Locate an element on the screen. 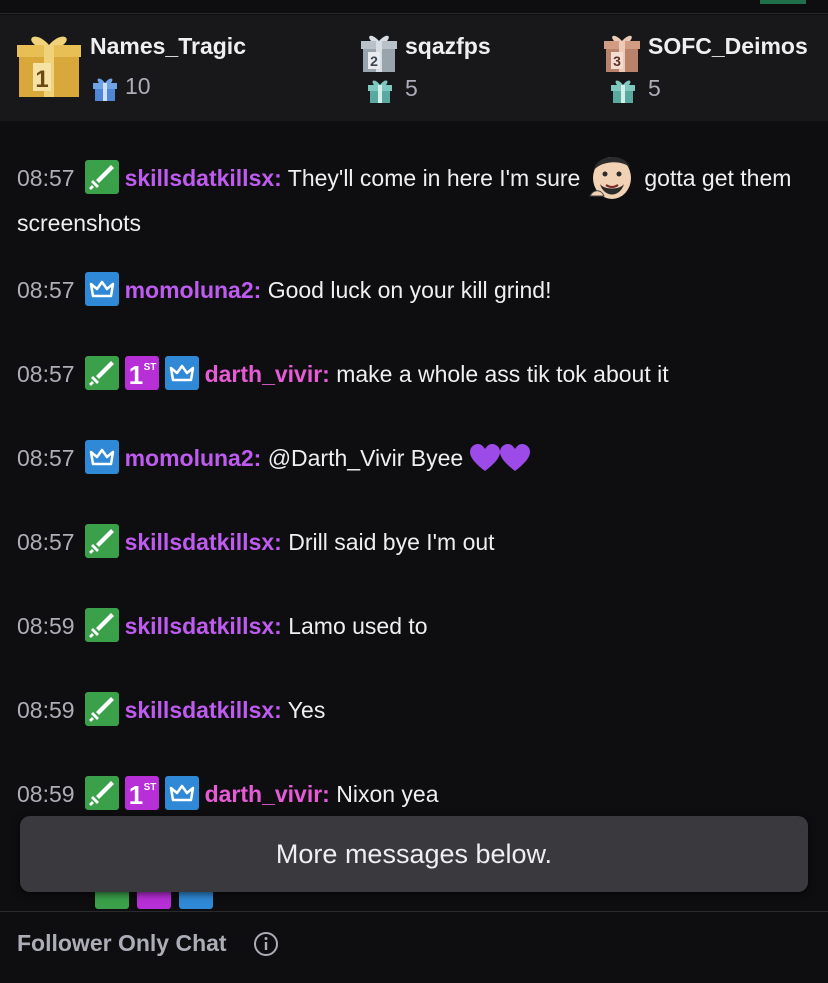 The image size is (828, 983). chat-message: 08:57 momoluna2: @Darth_Vivir Byee is located at coordinates (414, 458).